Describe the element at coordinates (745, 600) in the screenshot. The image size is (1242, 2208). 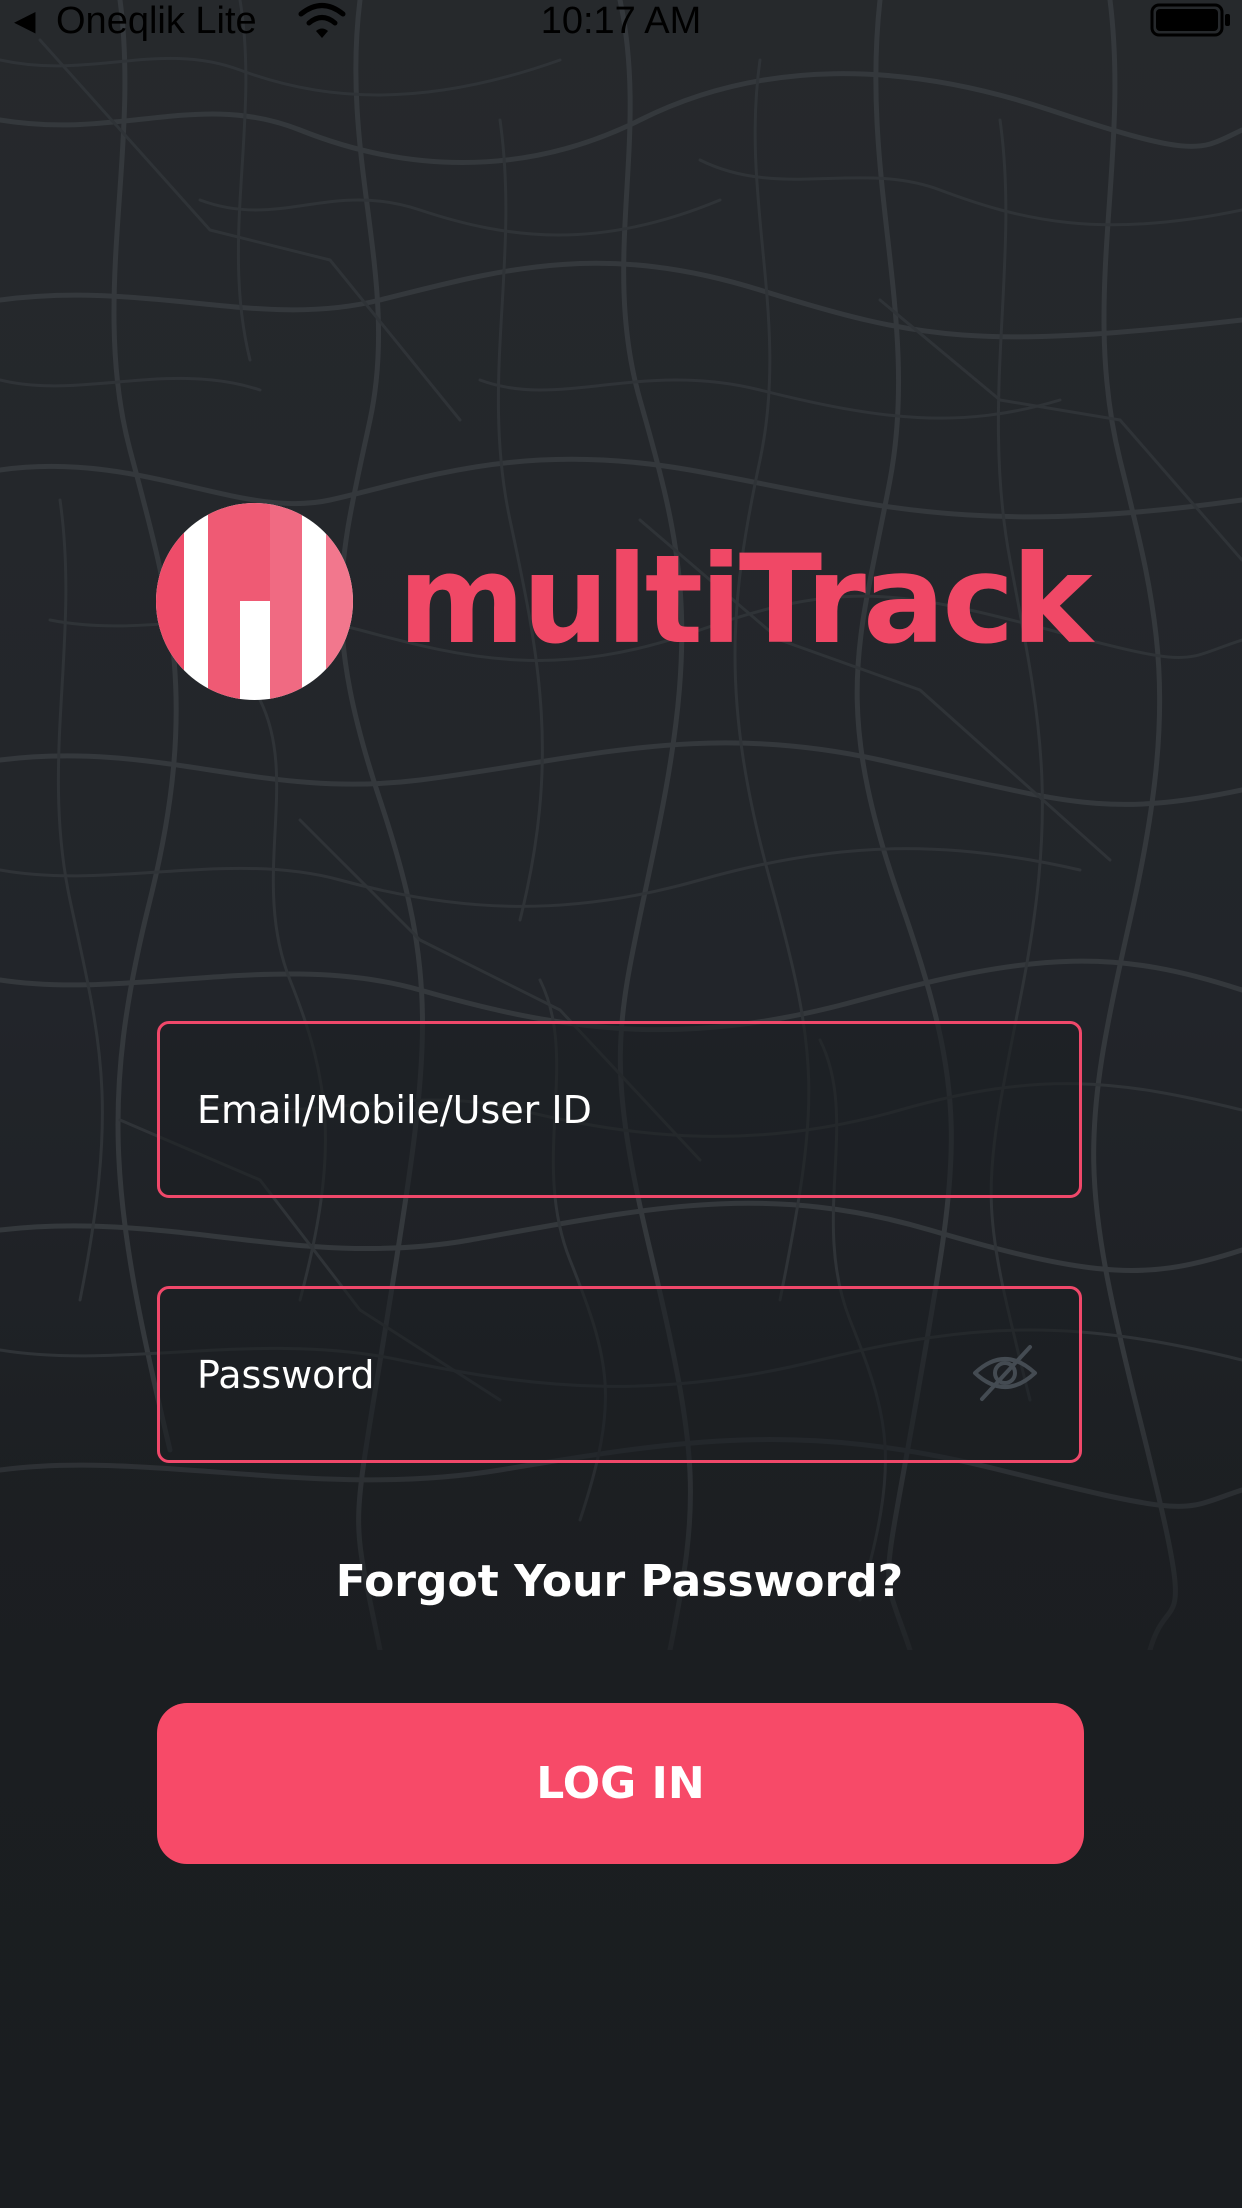
I see `brand-name: multiTrack` at that location.